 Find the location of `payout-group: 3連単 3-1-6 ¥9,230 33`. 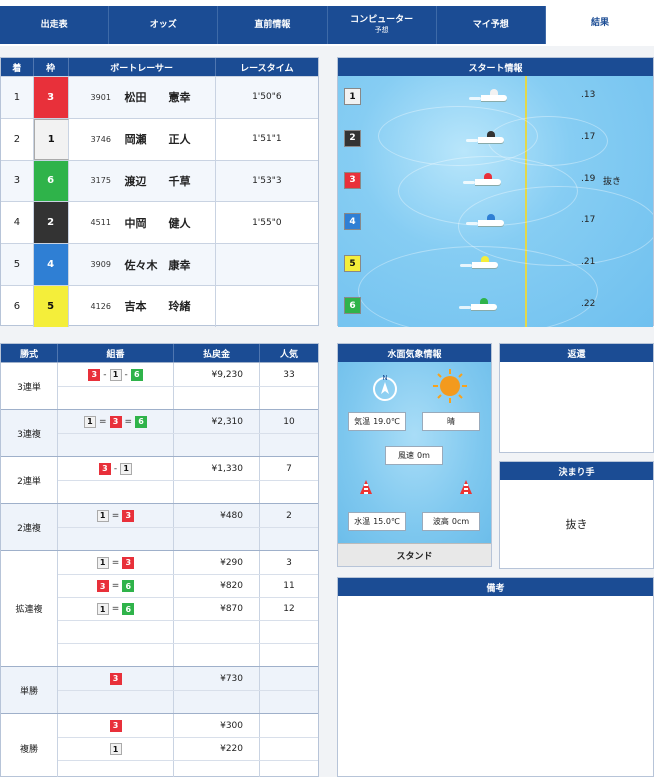

payout-group: 3連単 3-1-6 ¥9,230 33 is located at coordinates (159, 385).